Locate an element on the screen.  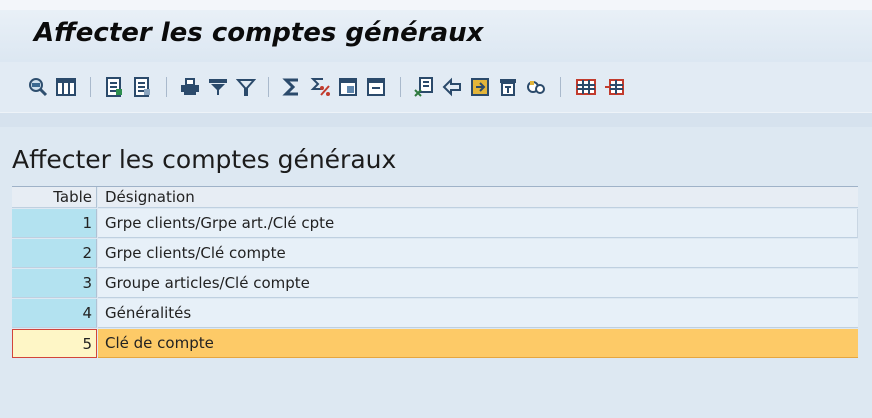
table-row: 1 Grpe clients/Grpe art./Clé cpte is located at coordinates (435, 224).